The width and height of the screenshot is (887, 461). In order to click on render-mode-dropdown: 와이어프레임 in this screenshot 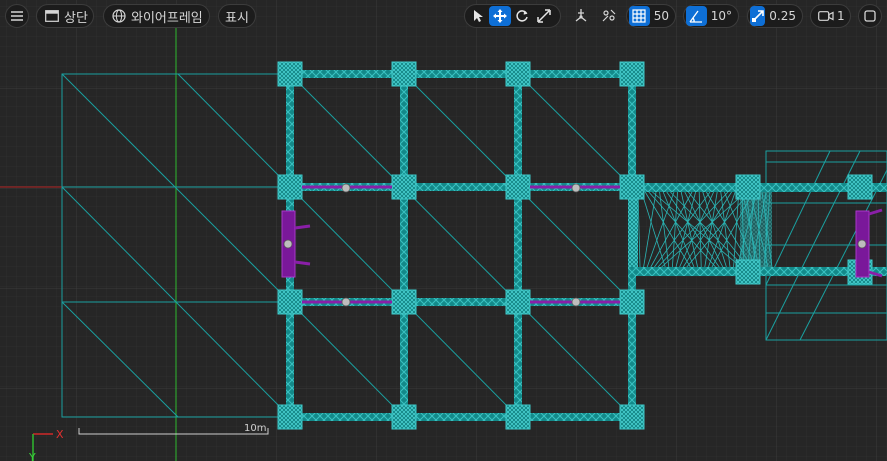, I will do `click(156, 16)`.